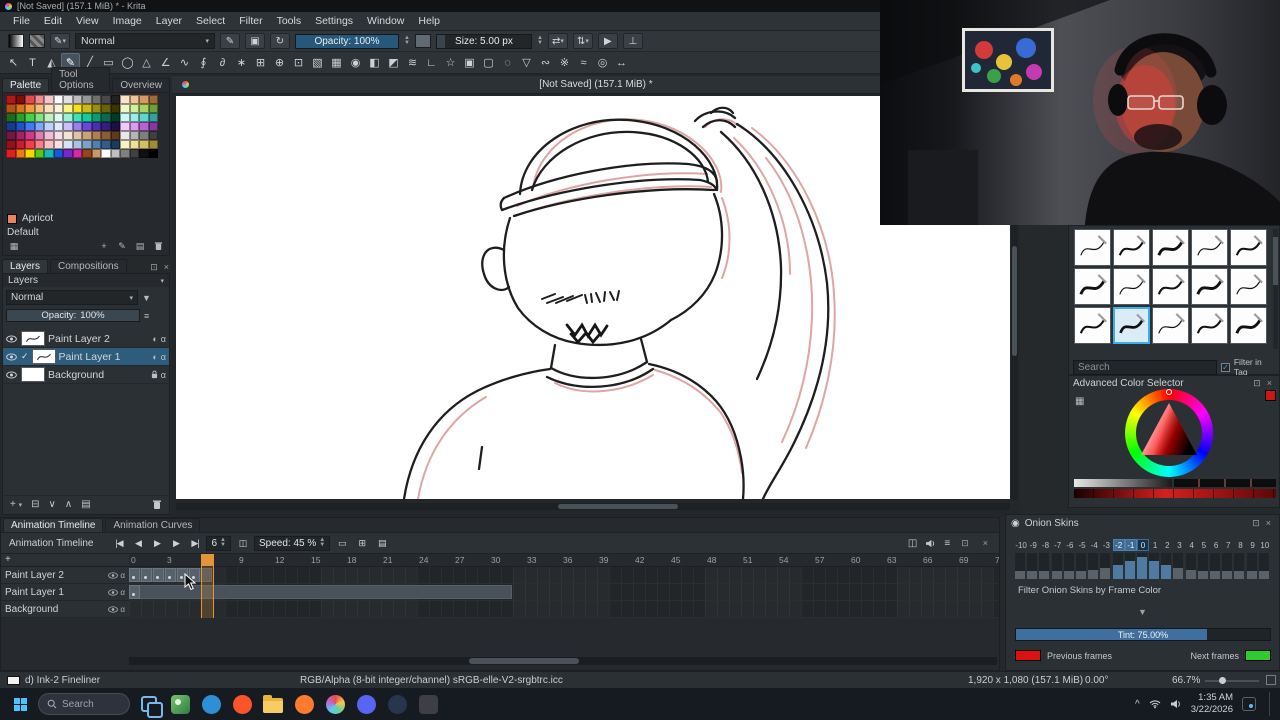 This screenshot has width=1280, height=720. What do you see at coordinates (1225, 367) in the screenshot?
I see `filter-tag-checkbox: ✓` at bounding box center [1225, 367].